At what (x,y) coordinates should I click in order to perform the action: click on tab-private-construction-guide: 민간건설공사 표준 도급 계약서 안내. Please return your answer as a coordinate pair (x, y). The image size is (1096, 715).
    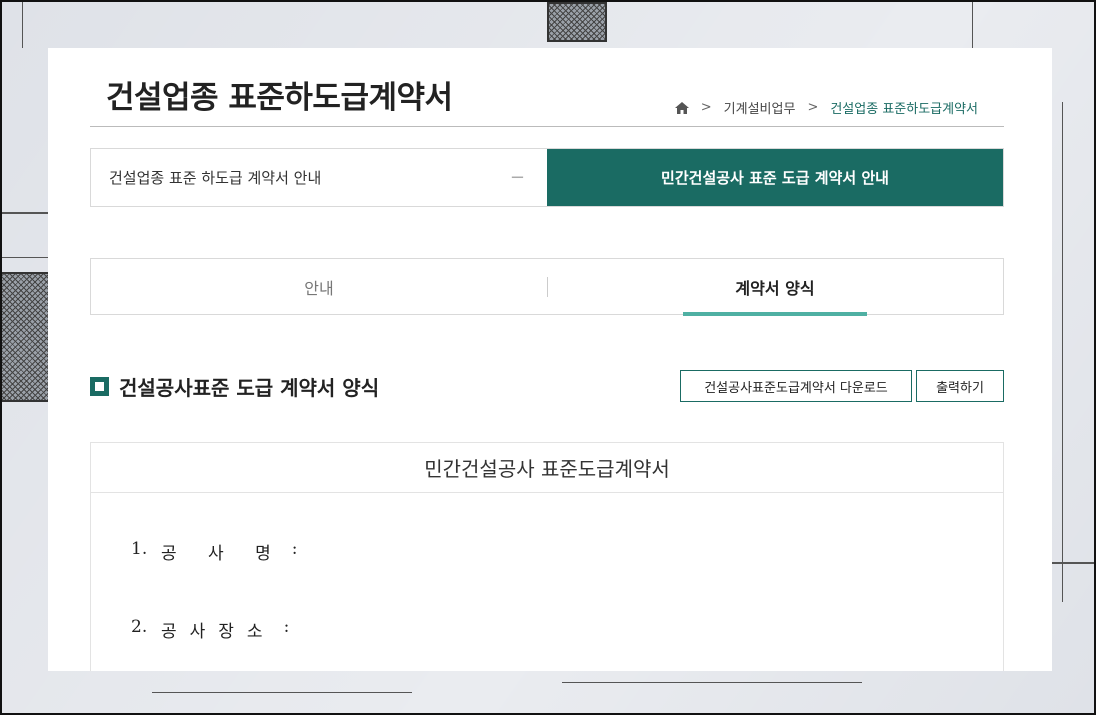
    Looking at the image, I should click on (775, 177).